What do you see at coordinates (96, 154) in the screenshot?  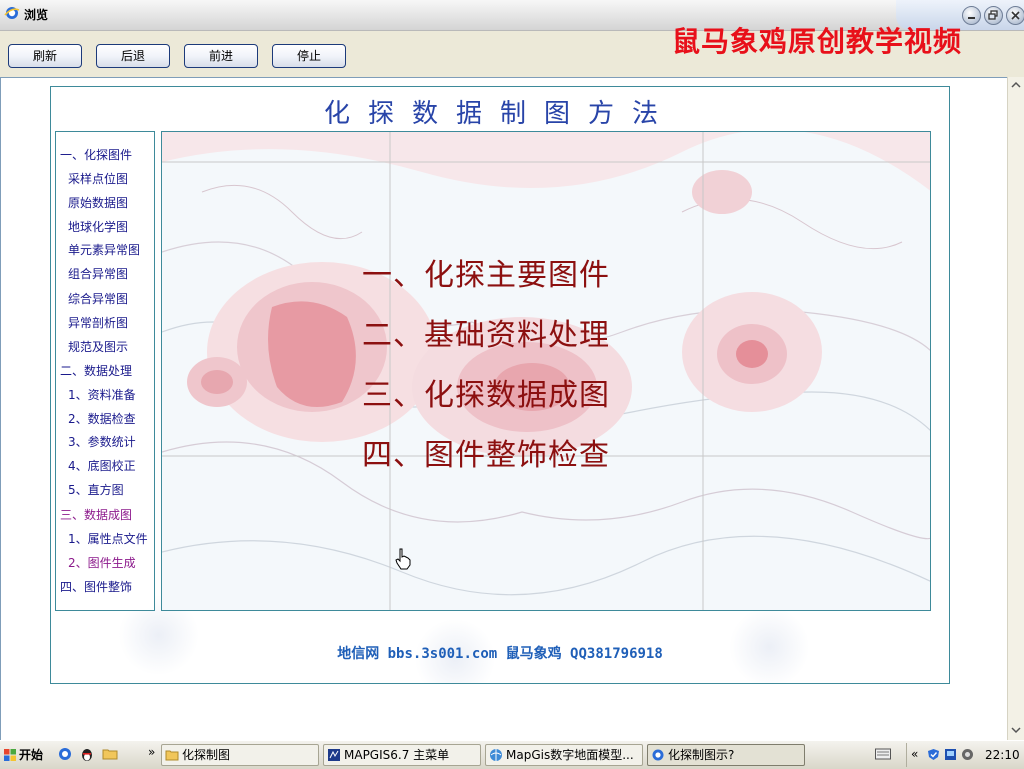 I see `nav-geochem-maps: 一、化探图件` at bounding box center [96, 154].